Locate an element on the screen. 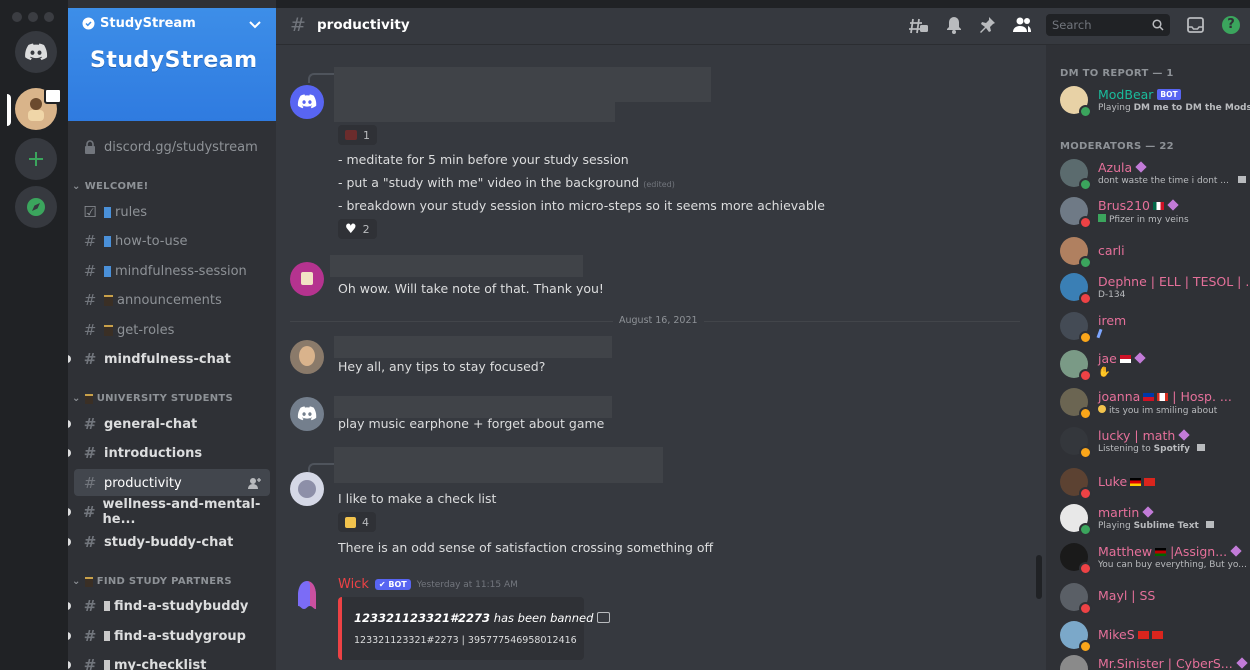 This screenshot has height=670, width=1250. add-server-button is located at coordinates (36, 159).